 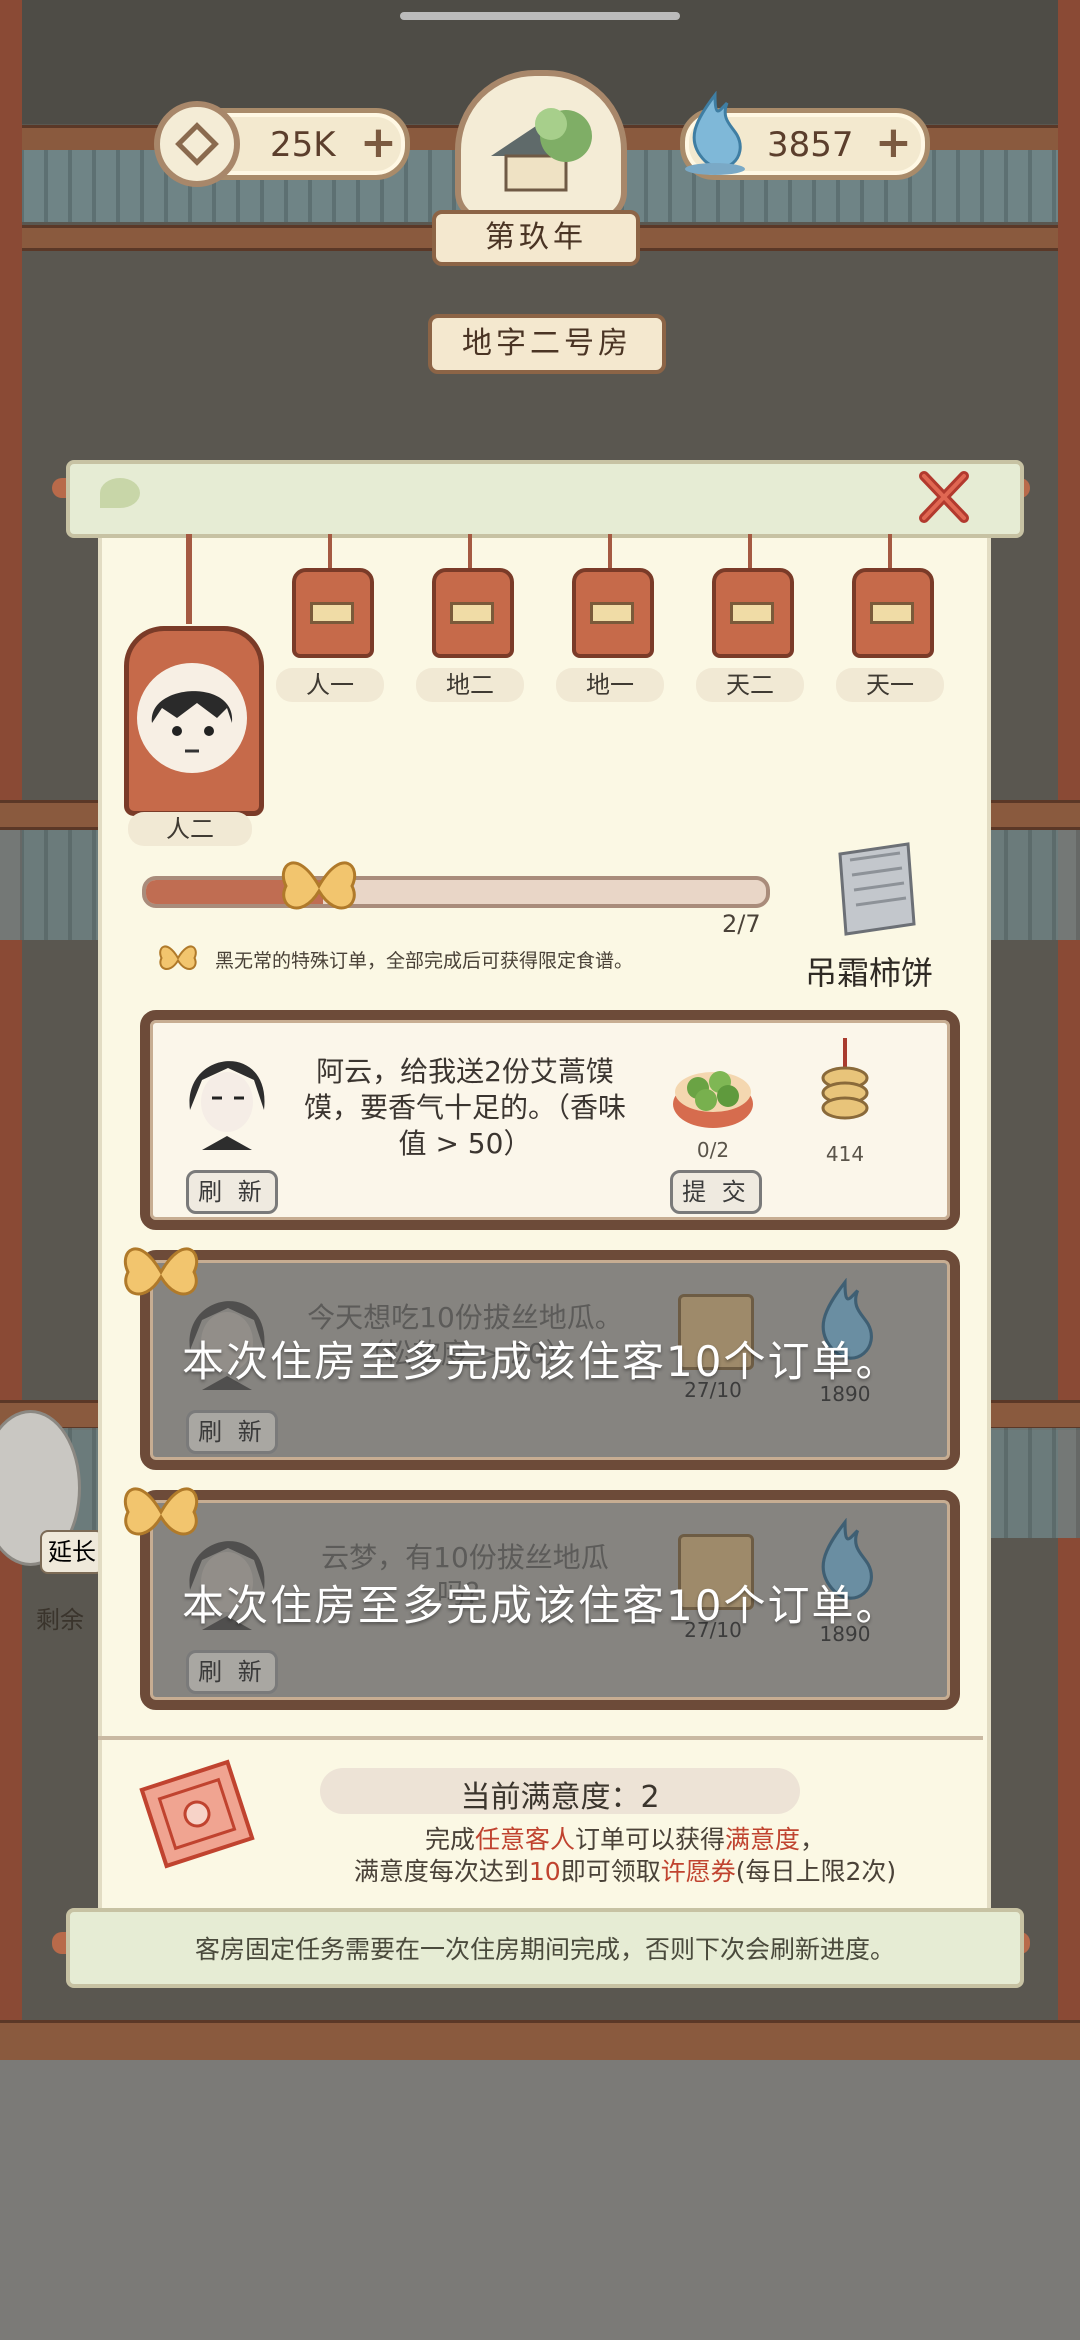 What do you see at coordinates (610, 685) in the screenshot?
I see `rank-label: 地一` at bounding box center [610, 685].